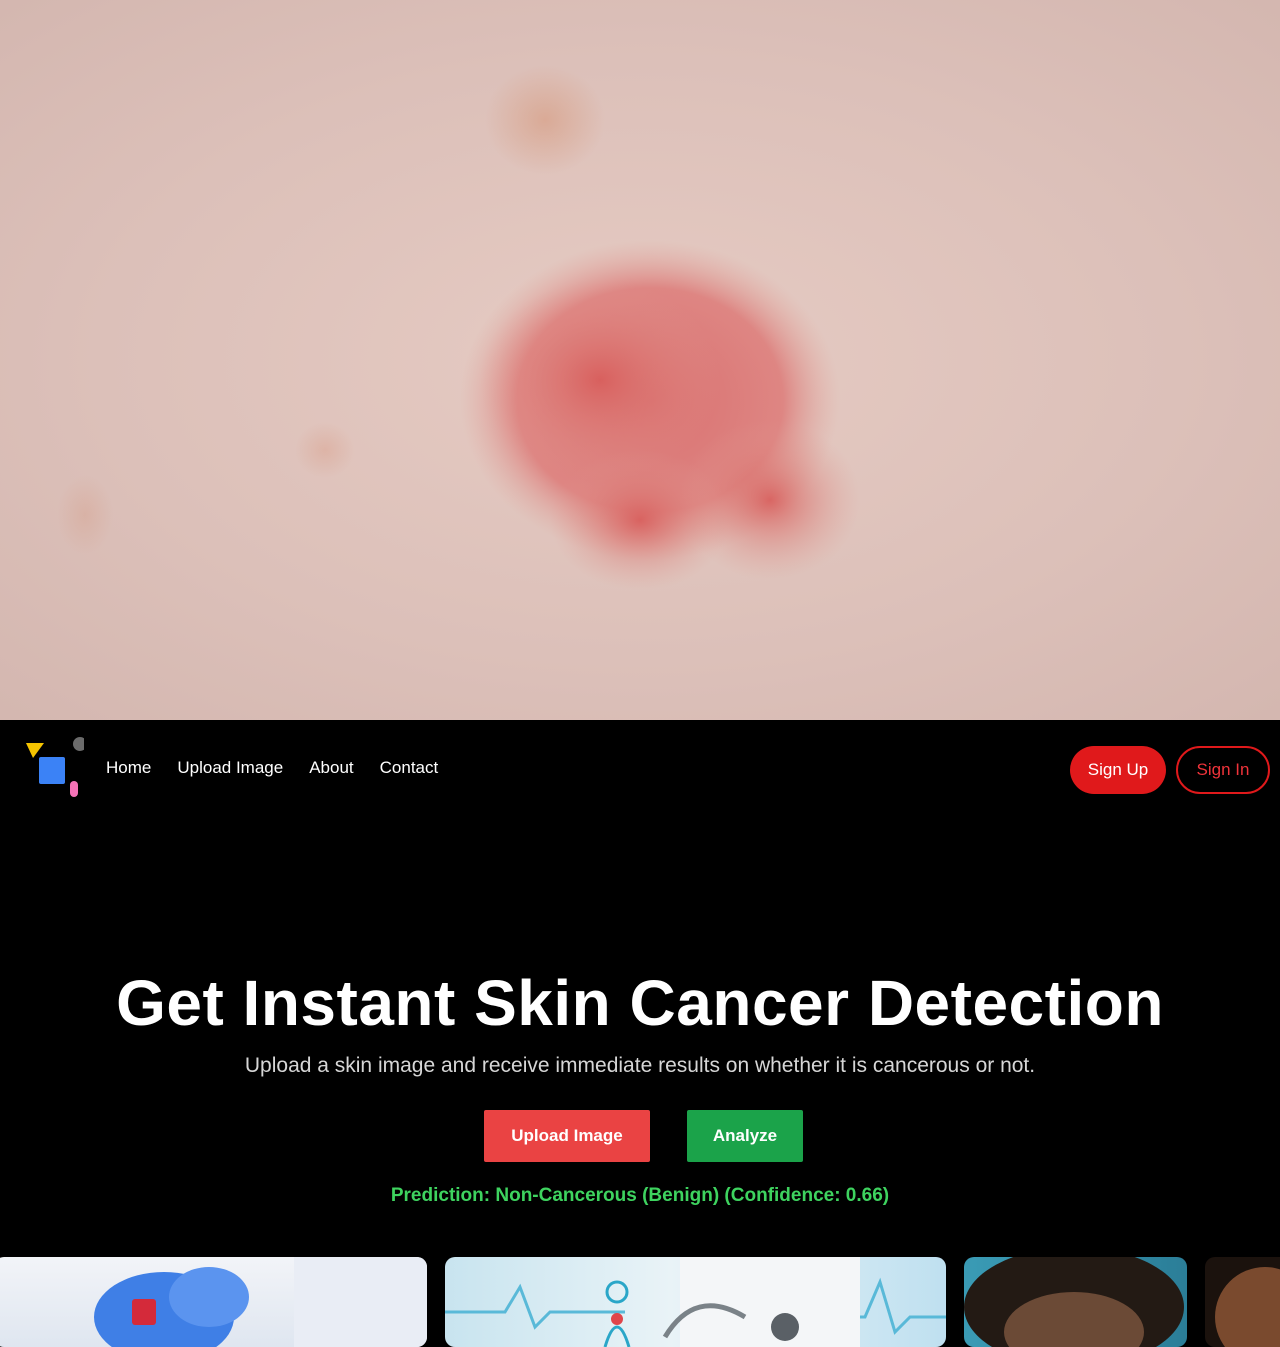 This screenshot has width=1280, height=1347. I want to click on carousel-image-partial, so click(1242, 1302).